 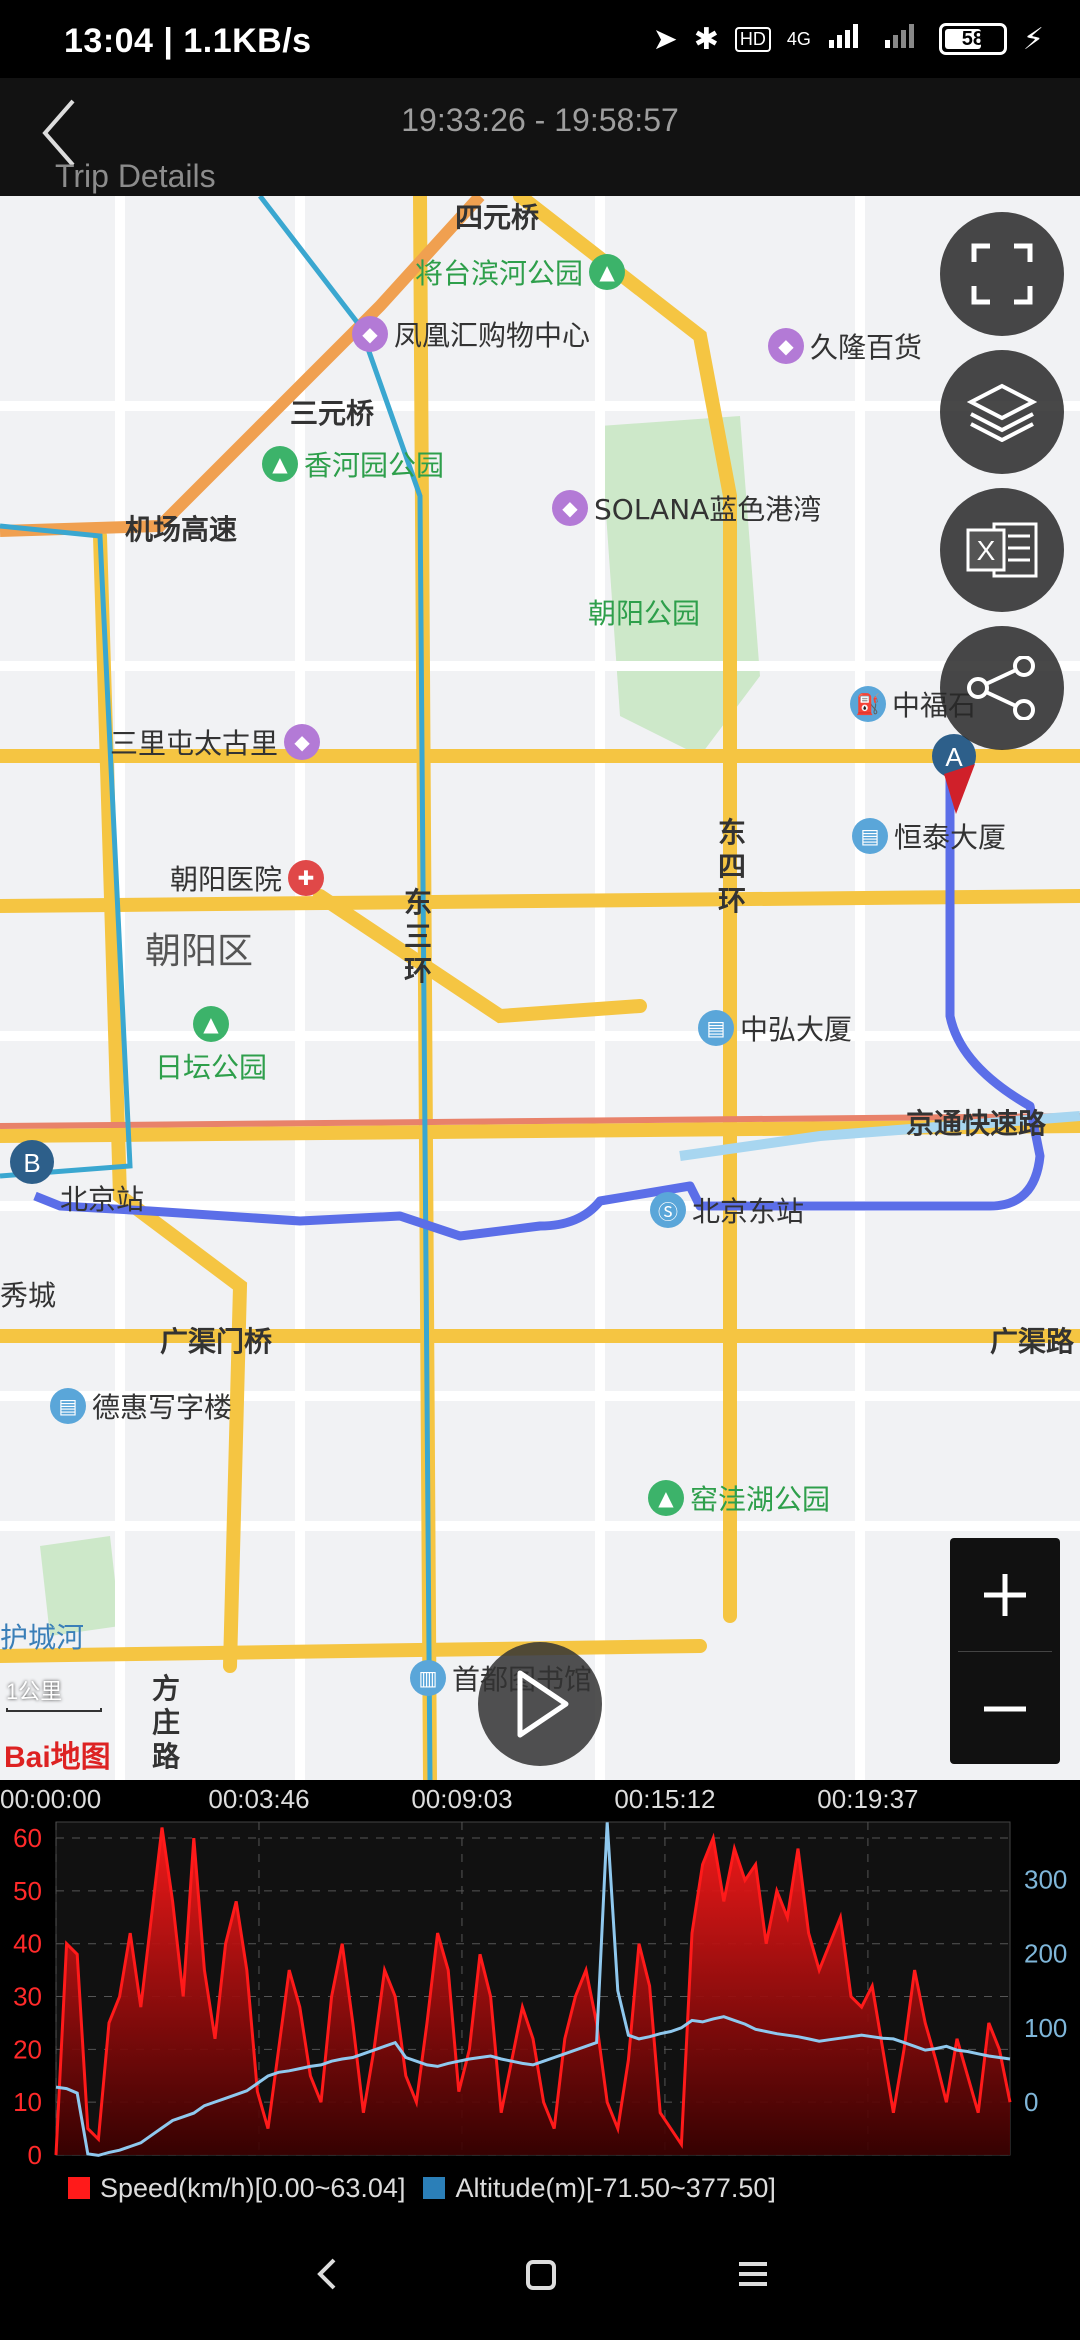 I want to click on poi-label: 三元桥, so click(x=332, y=413).